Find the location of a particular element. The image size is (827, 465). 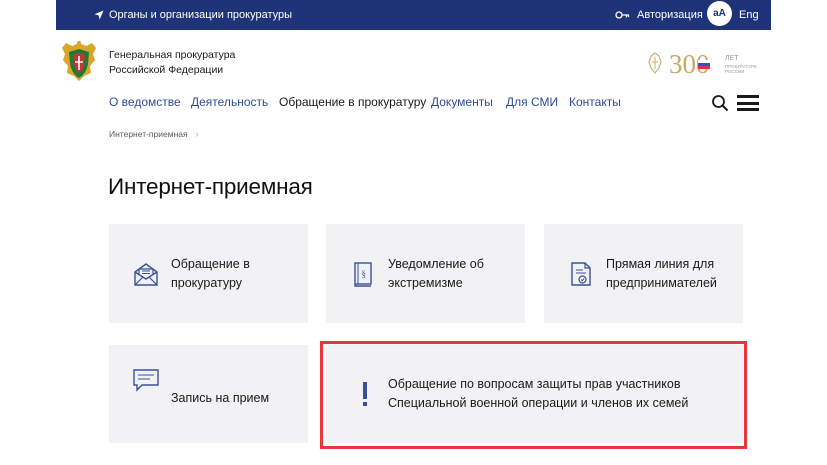

breadcrumb-item: Интернет-приемная is located at coordinates (148, 134).